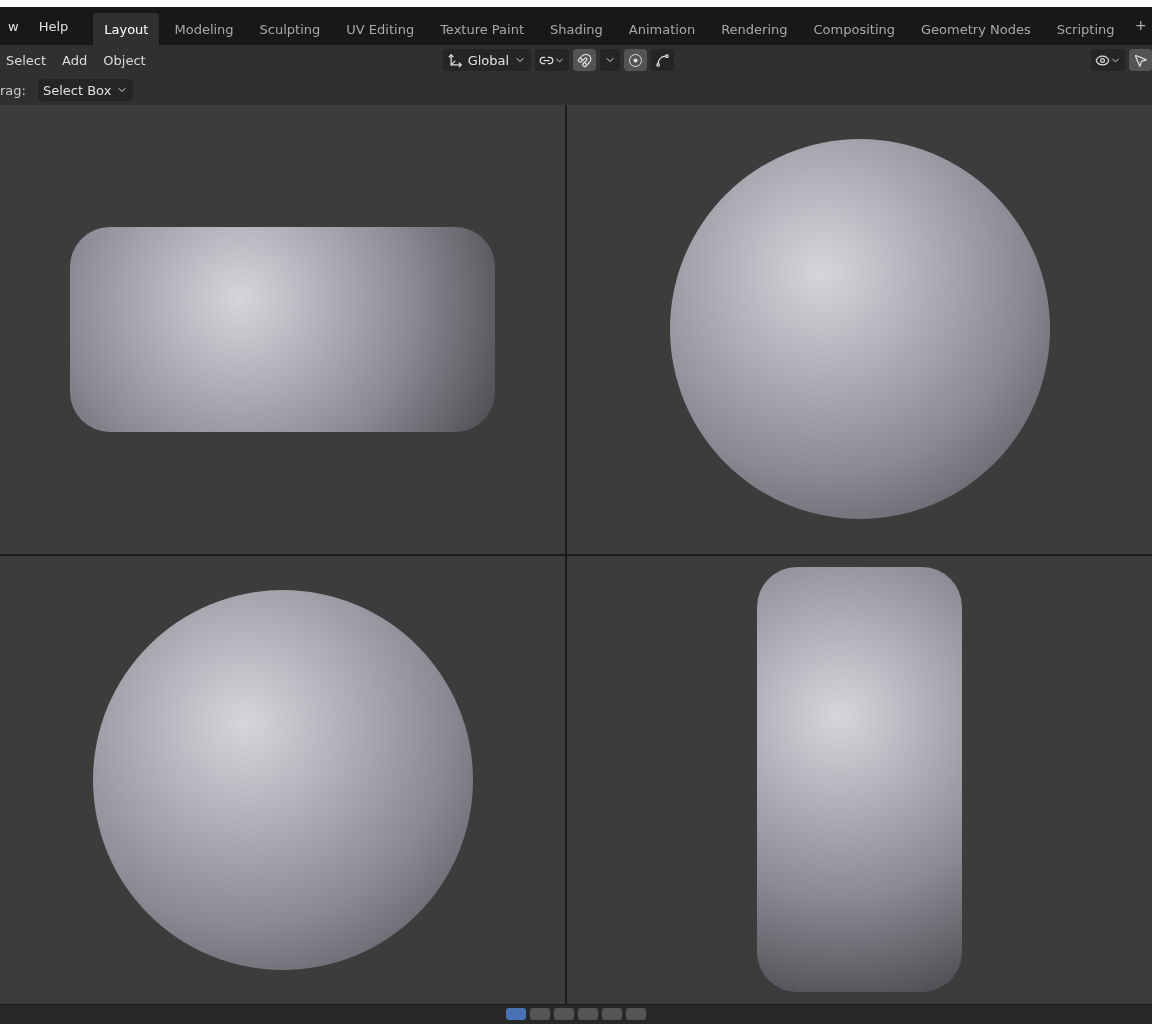 Image resolution: width=1152 pixels, height=1024 pixels. What do you see at coordinates (126, 29) in the screenshot?
I see `workspace-tab: Layout` at bounding box center [126, 29].